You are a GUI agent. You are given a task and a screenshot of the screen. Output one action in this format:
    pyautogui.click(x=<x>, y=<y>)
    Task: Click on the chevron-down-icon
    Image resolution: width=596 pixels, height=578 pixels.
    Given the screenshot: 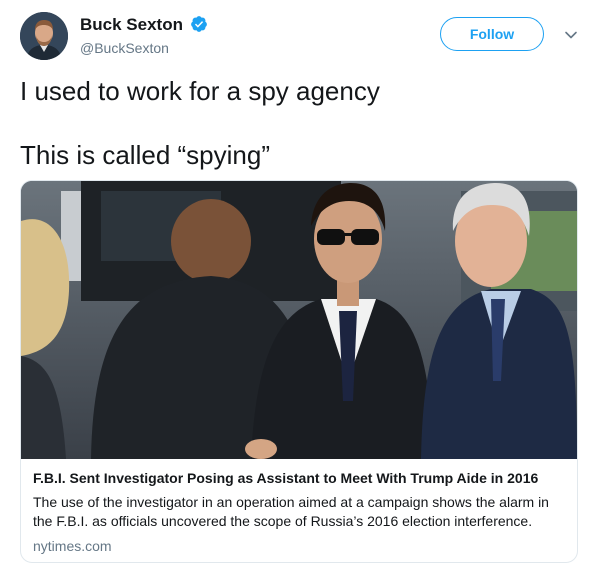 What is the action you would take?
    pyautogui.click(x=571, y=35)
    